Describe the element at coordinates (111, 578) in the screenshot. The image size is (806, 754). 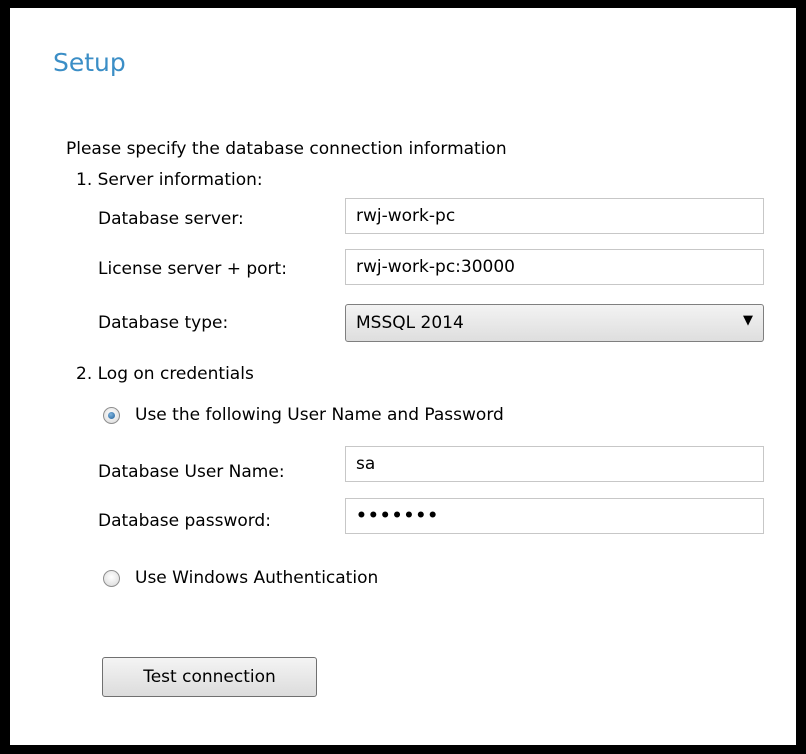
I see `windows-auth-radio` at that location.